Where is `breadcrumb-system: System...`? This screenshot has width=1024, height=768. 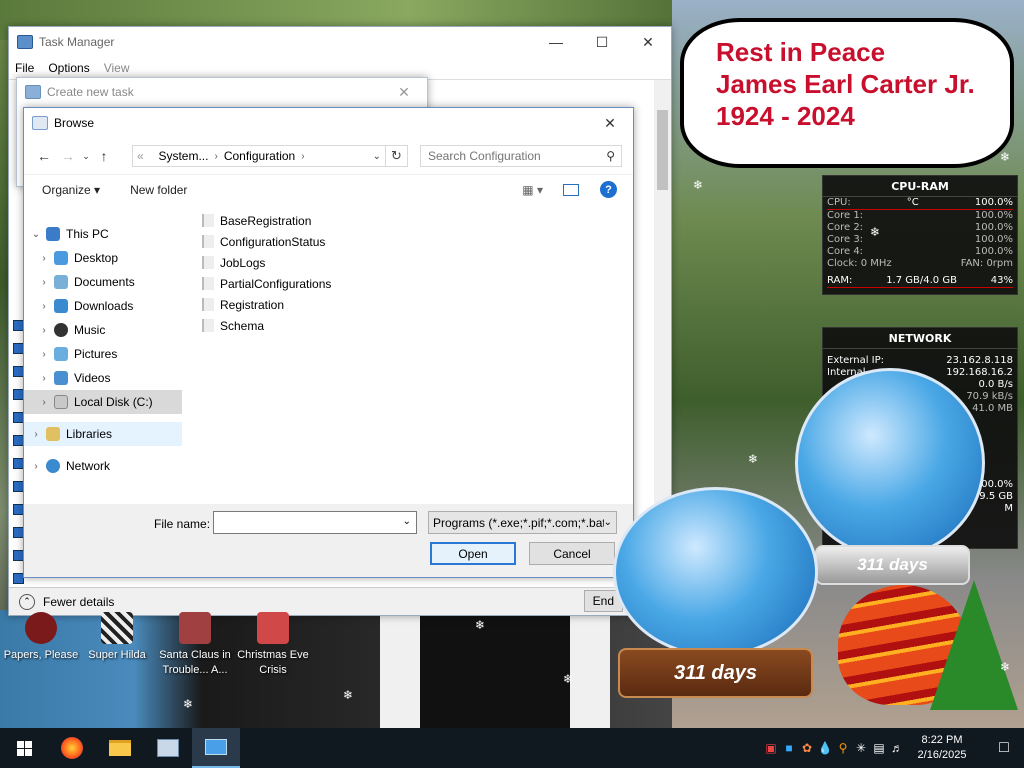
breadcrumb-system: System... is located at coordinates (183, 156).